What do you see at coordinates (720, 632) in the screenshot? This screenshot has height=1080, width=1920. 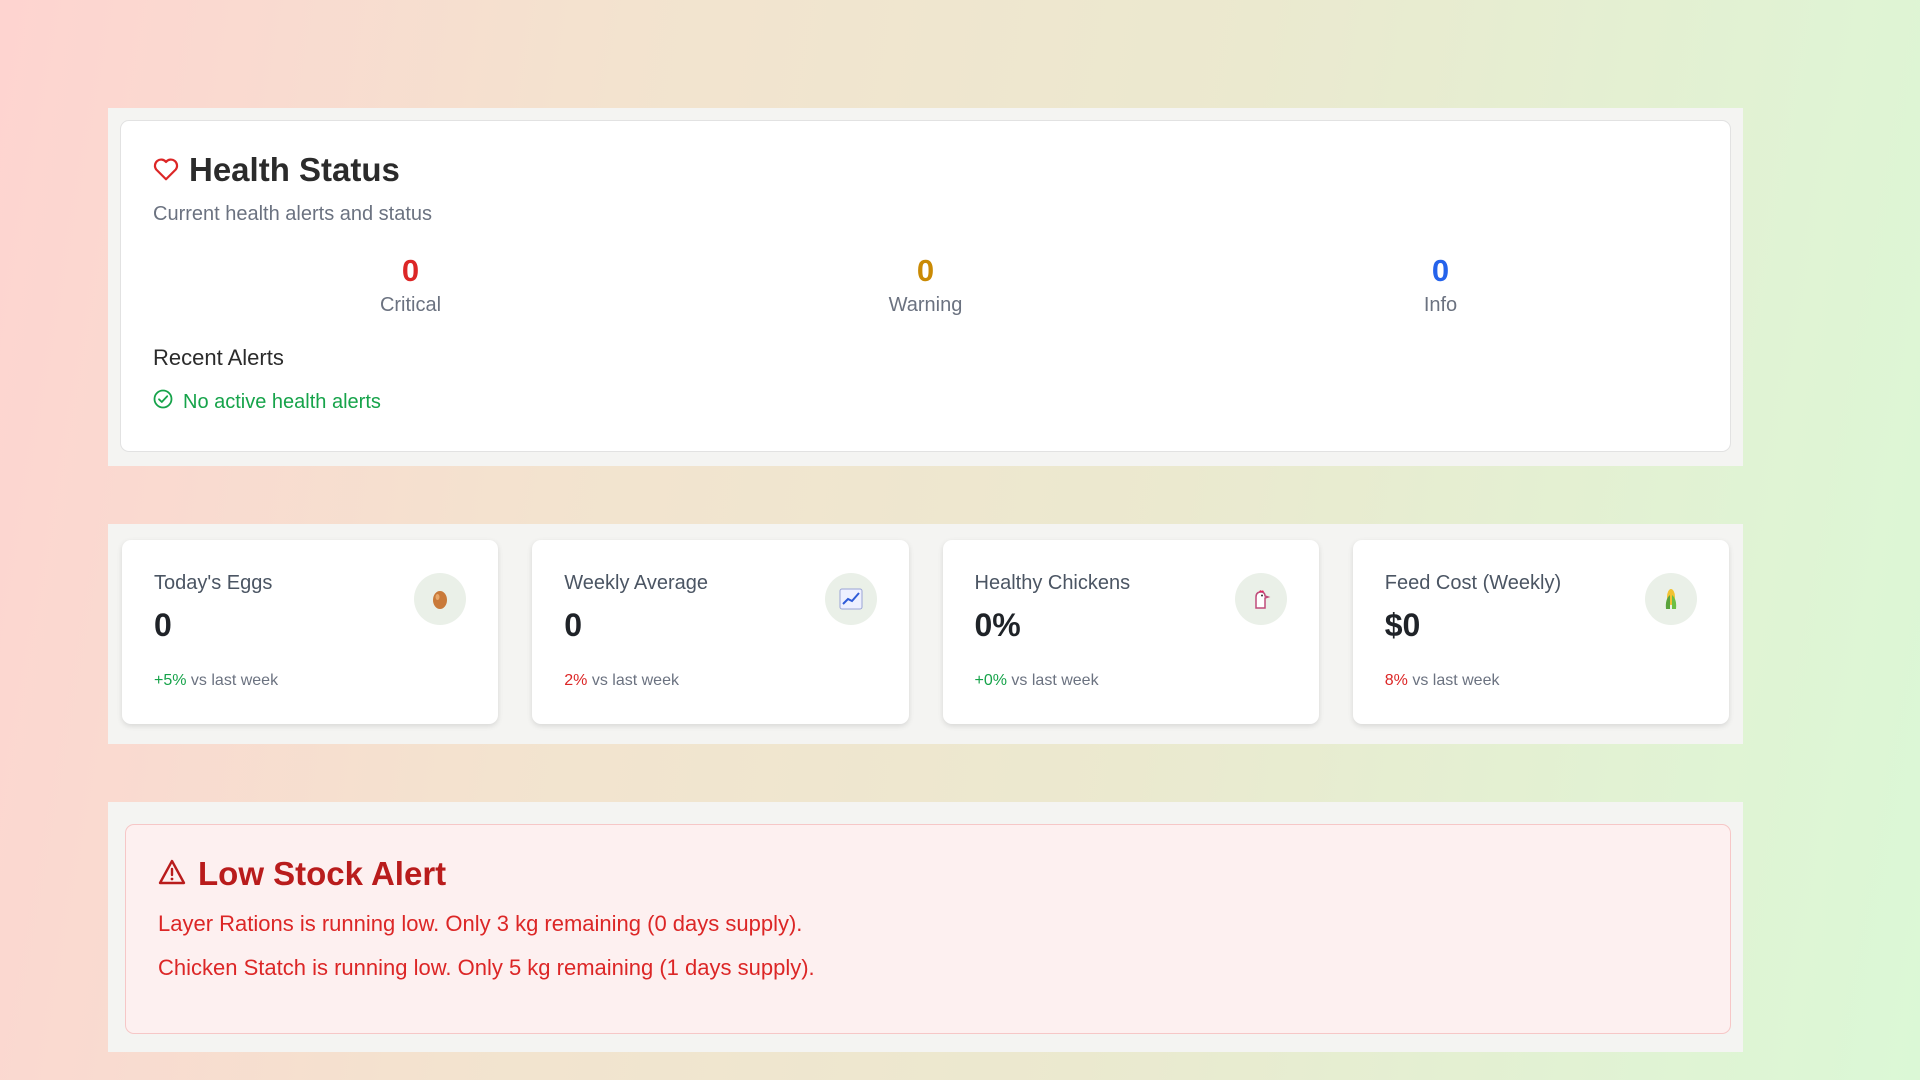 I see `stat-card-weekly-average: Weekly Average 0 2% vs last week` at bounding box center [720, 632].